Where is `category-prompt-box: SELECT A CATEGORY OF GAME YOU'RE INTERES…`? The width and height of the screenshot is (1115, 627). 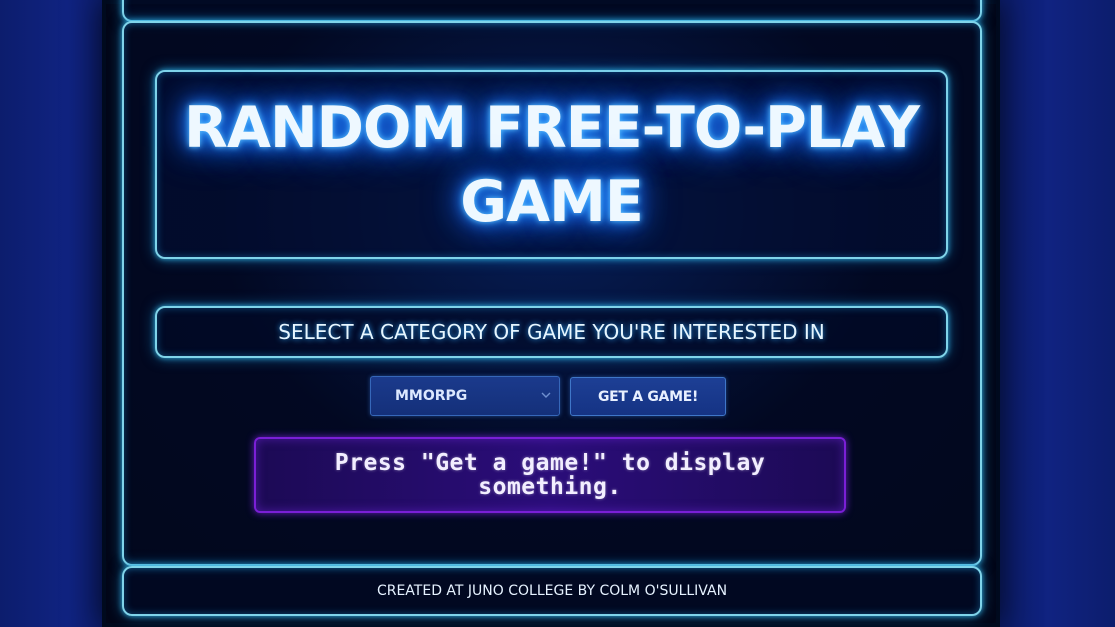
category-prompt-box: SELECT A CATEGORY OF GAME YOU'RE INTERES… is located at coordinates (551, 332).